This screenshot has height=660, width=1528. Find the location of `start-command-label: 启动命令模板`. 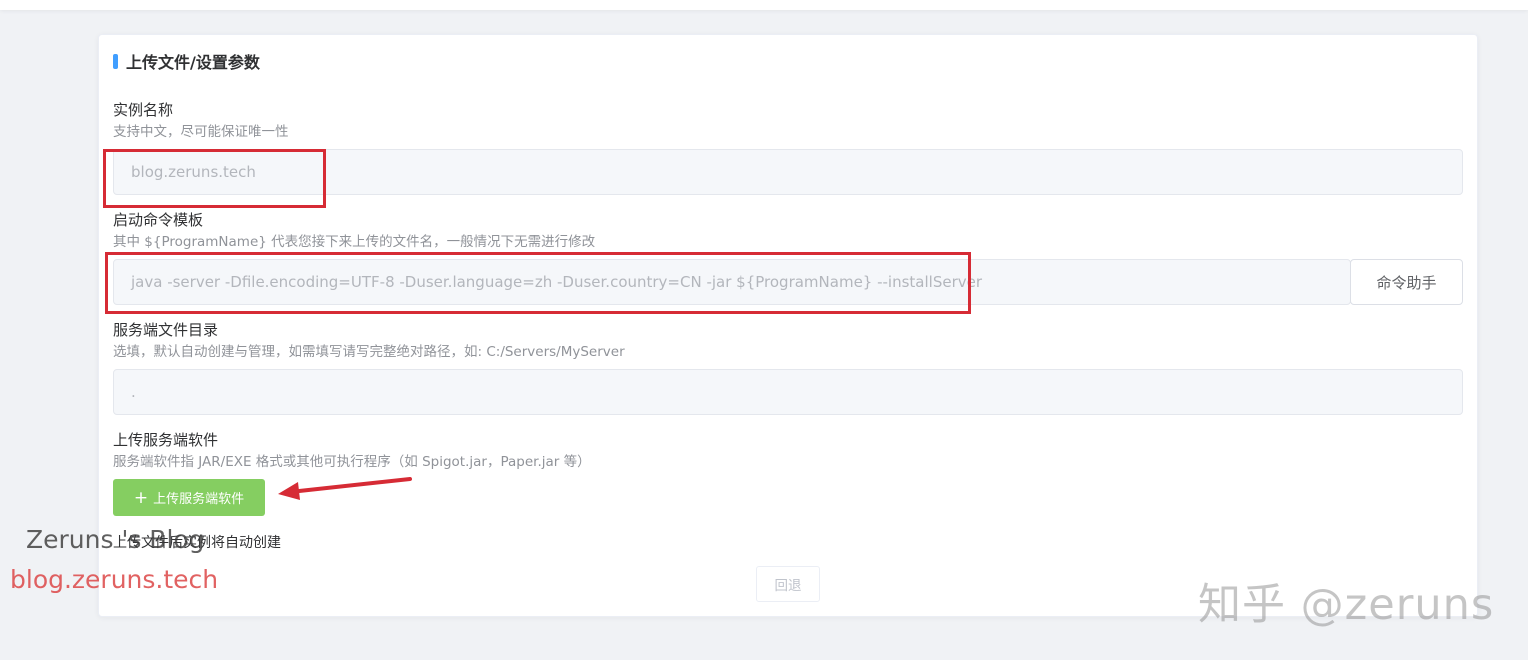

start-command-label: 启动命令模板 is located at coordinates (158, 220).